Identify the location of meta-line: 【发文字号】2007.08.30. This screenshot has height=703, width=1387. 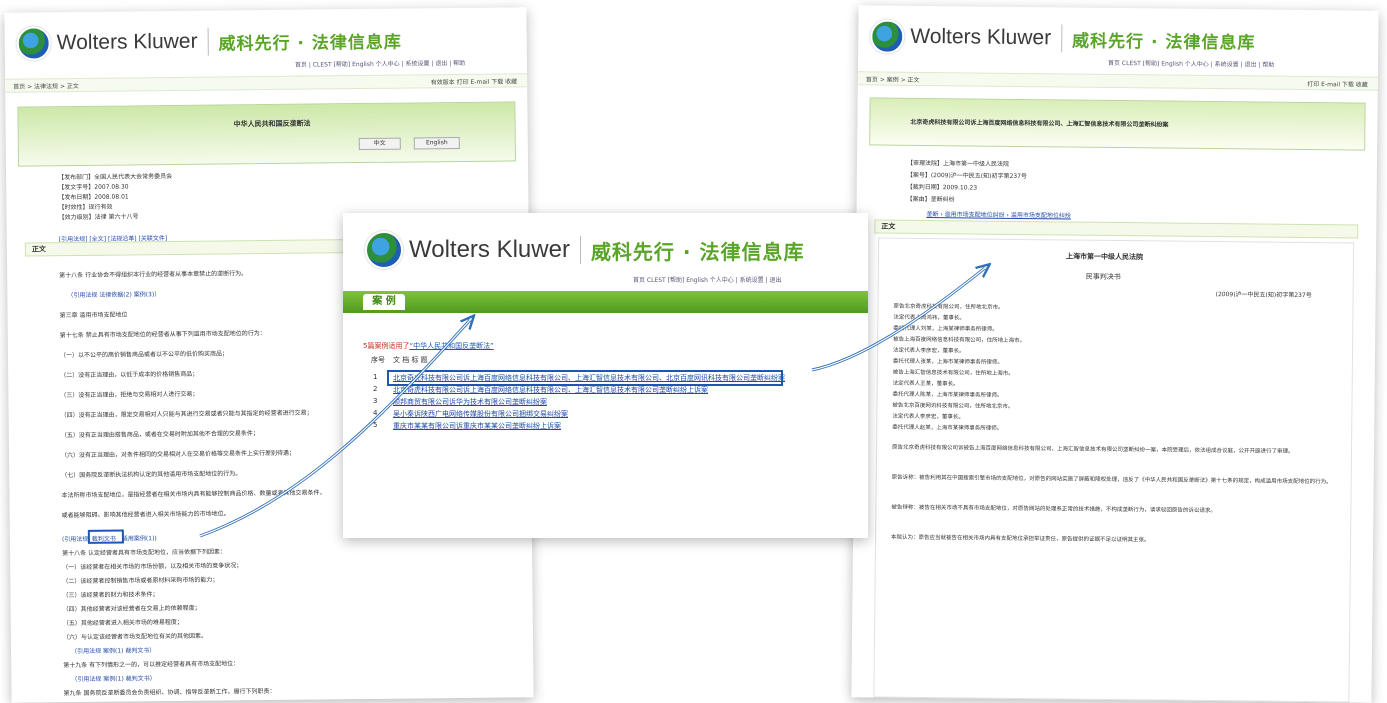
(93, 187).